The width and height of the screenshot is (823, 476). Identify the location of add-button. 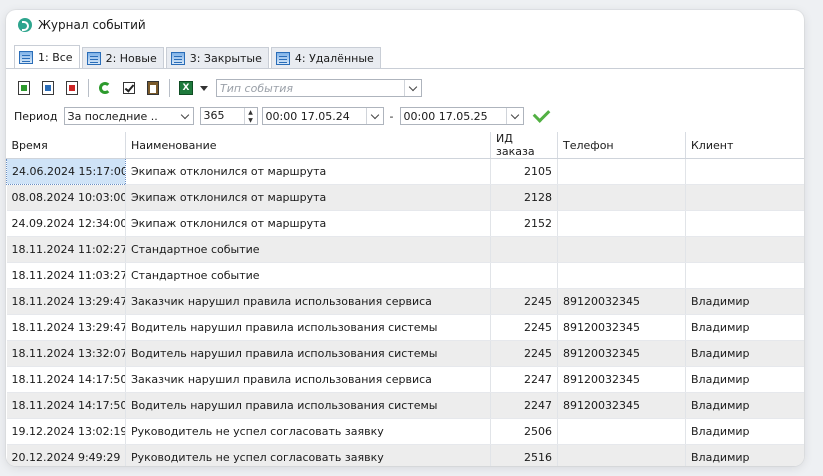
(24, 88).